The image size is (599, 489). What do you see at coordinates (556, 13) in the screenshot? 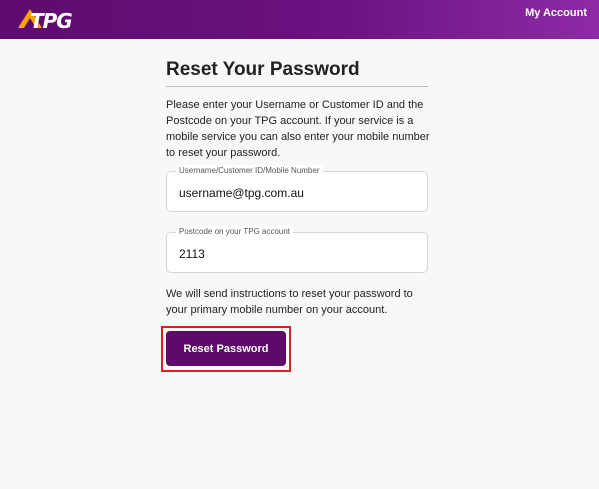
I see `my-account-link: My Account` at bounding box center [556, 13].